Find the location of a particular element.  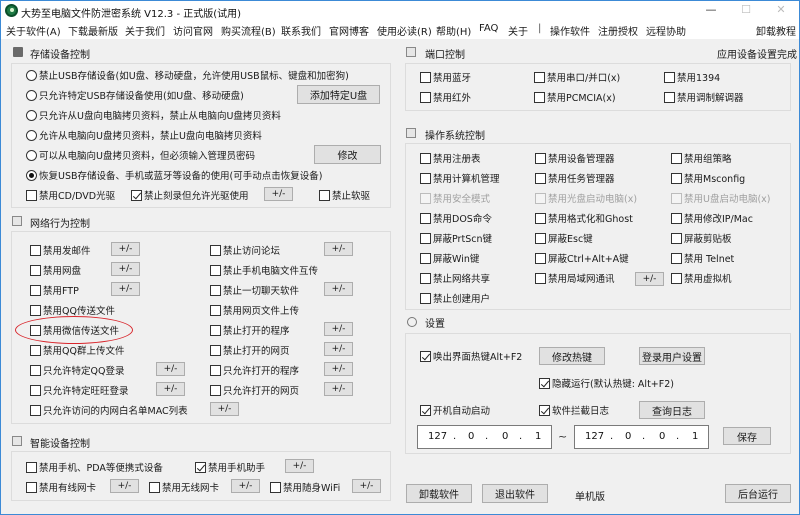

disable-portable-wifi-checkbox: 禁用随身WiFi is located at coordinates (305, 487).